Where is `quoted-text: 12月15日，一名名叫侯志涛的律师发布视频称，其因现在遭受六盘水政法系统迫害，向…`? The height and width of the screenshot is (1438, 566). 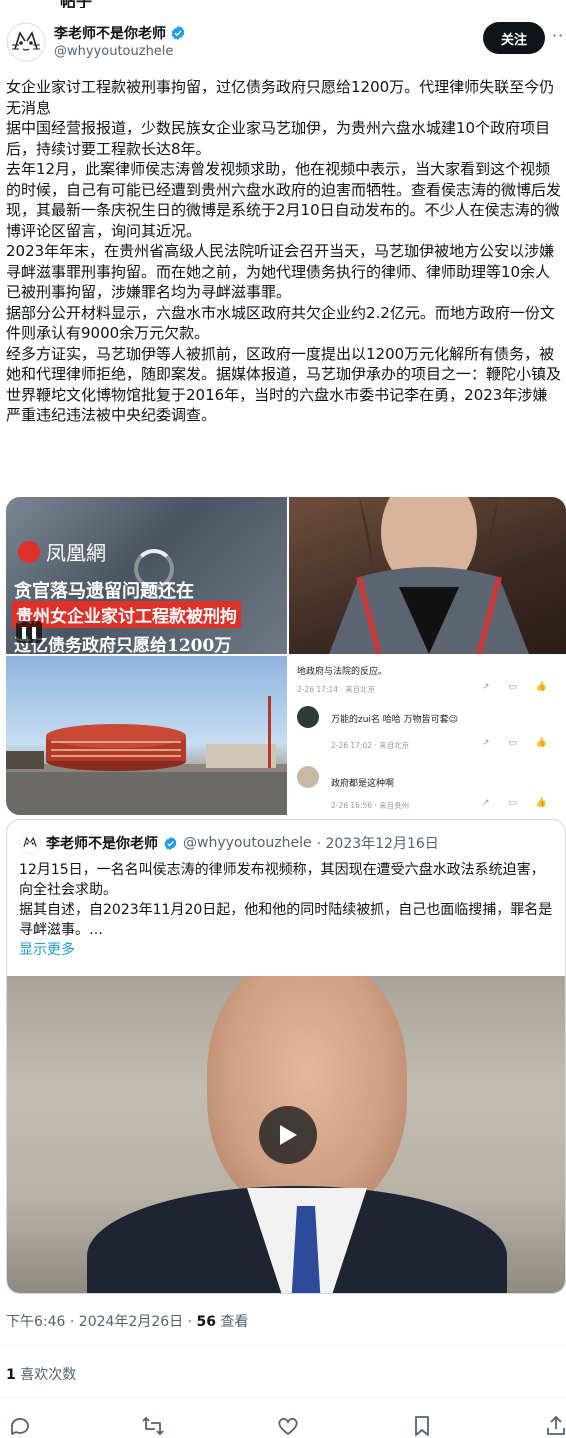
quoted-text: 12月15日，一名名叫侯志涛的律师发布视频称，其因现在遭受六盘水政法系统迫害，向… is located at coordinates (287, 910).